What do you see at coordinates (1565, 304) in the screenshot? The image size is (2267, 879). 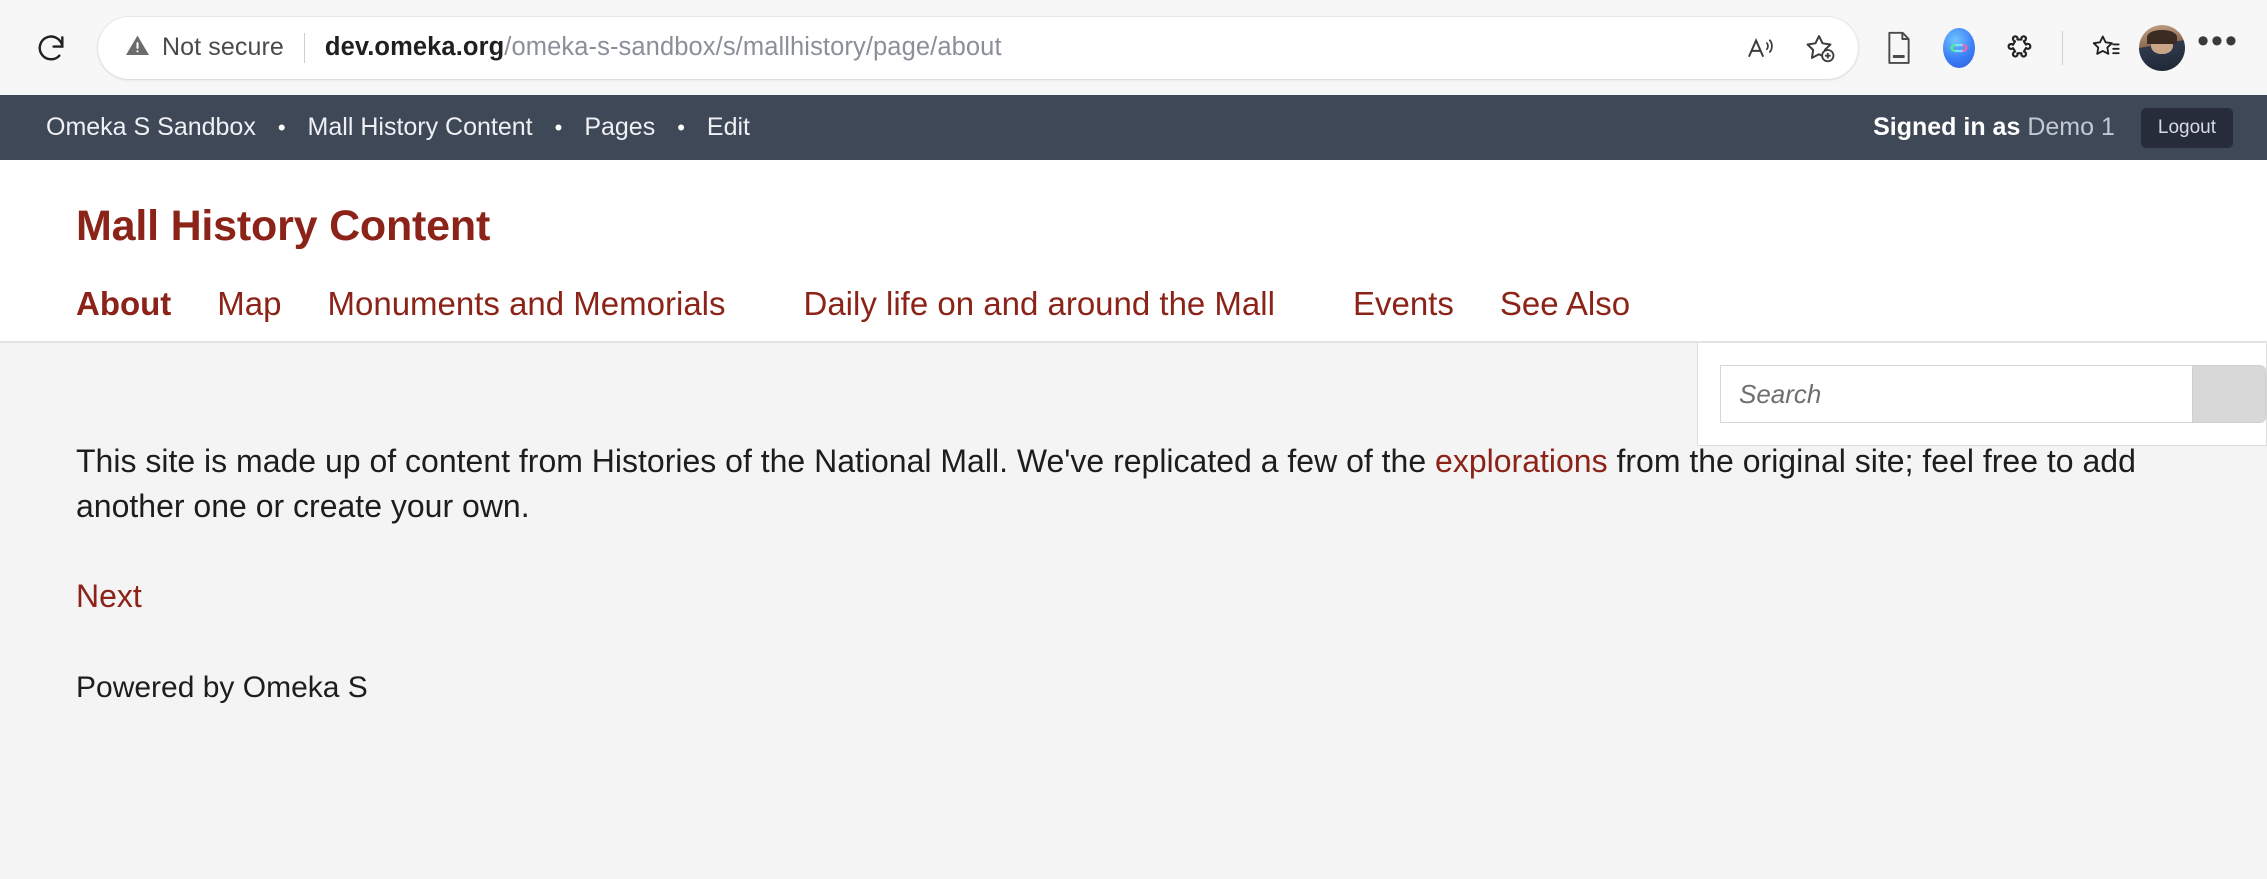 I see `nav-item-see-also: See Also` at bounding box center [1565, 304].